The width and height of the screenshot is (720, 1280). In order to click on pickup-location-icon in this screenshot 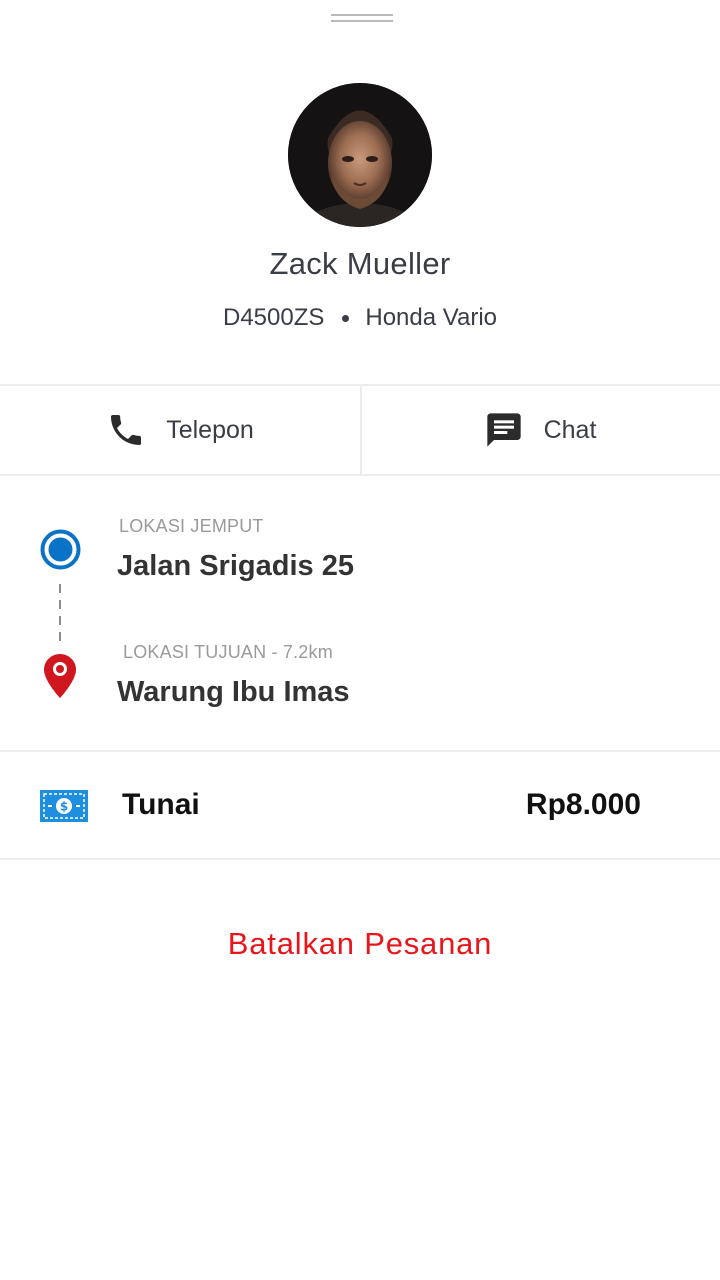, I will do `click(60, 549)`.